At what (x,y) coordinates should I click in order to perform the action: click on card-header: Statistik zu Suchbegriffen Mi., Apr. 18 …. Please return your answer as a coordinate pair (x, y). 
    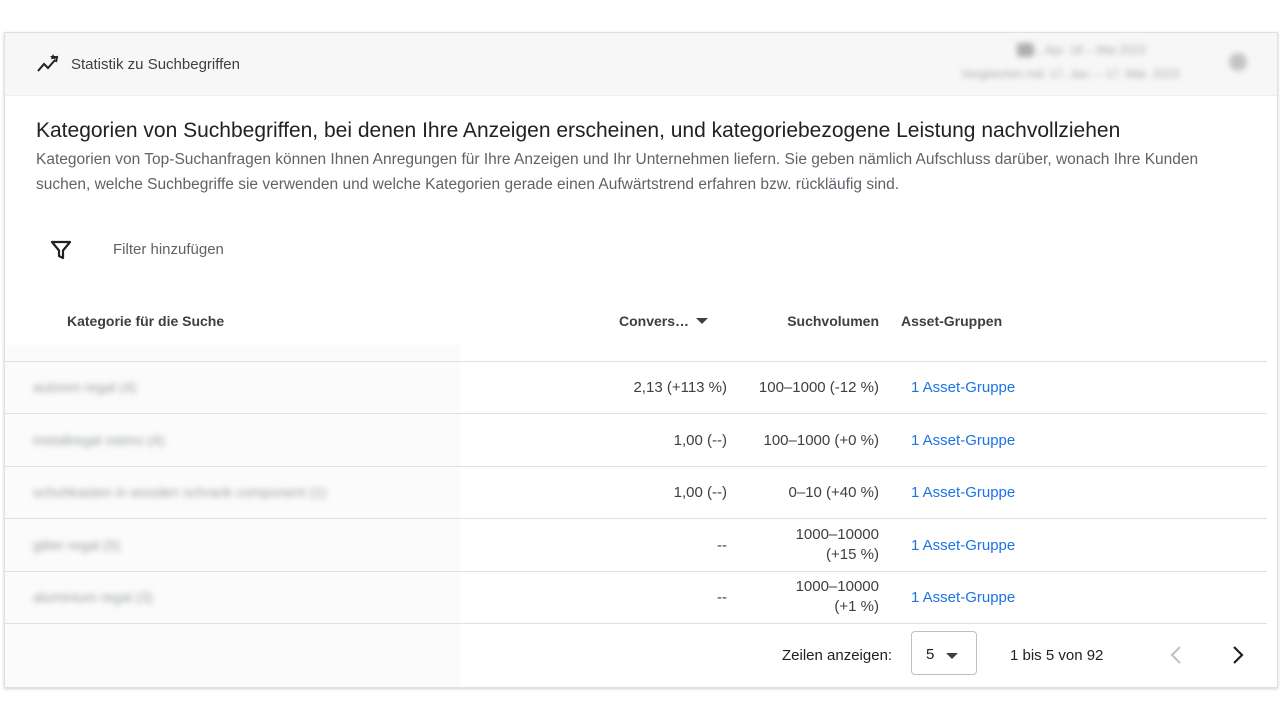
    Looking at the image, I should click on (641, 64).